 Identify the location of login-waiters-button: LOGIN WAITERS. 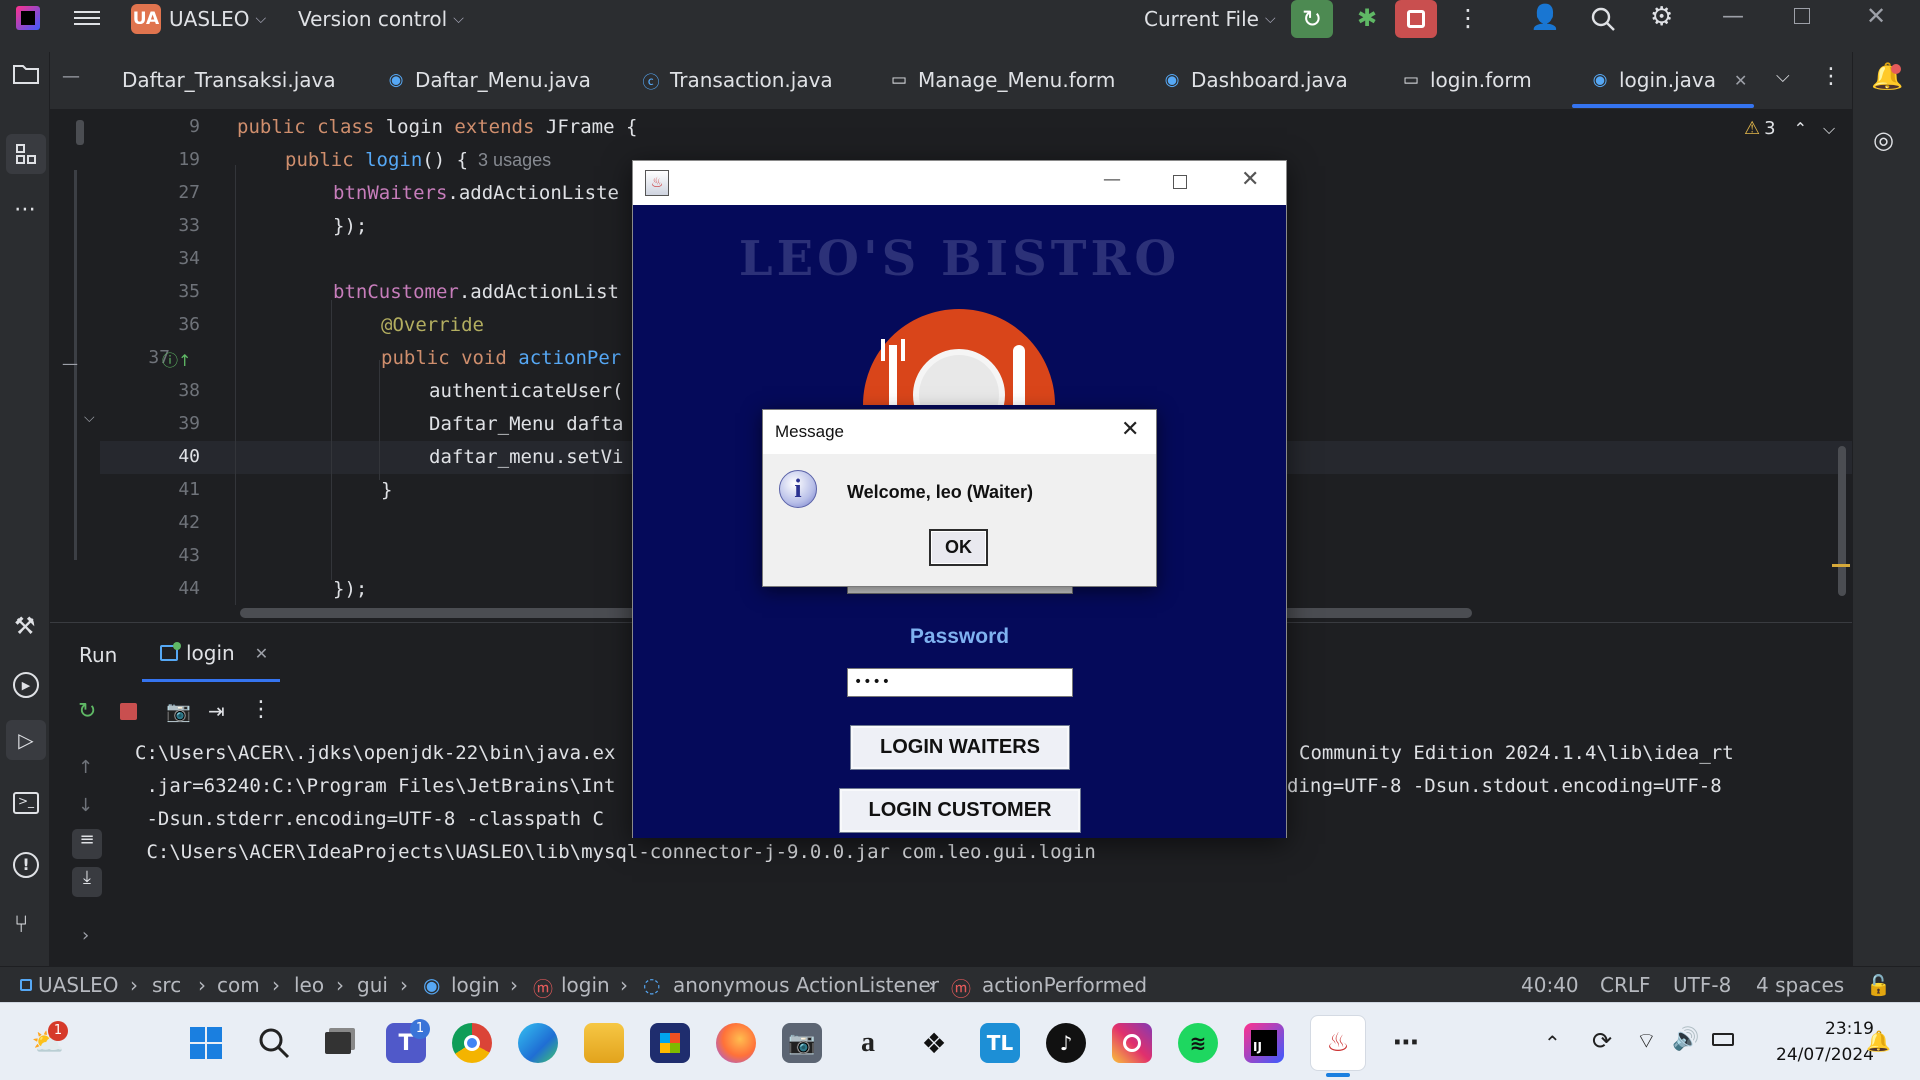
(960, 747).